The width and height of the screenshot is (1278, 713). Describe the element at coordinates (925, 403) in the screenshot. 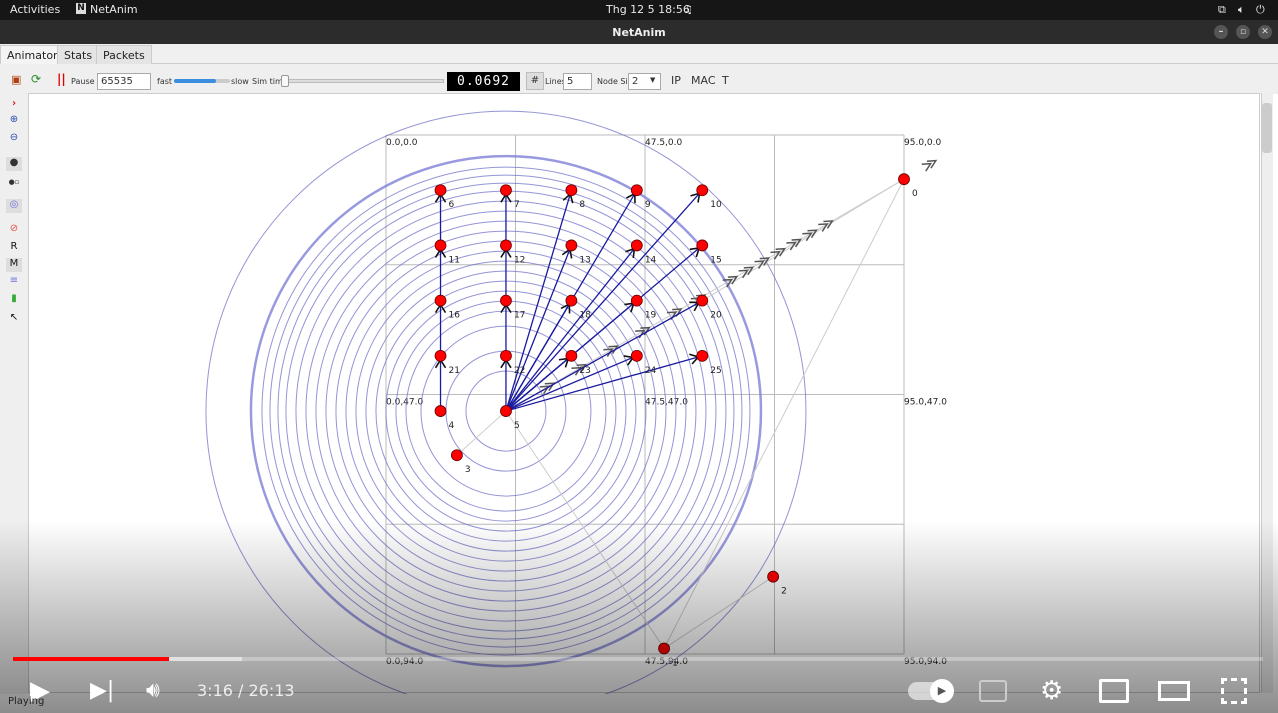

I see `grid-coordinate-label: 95.0,47.0` at that location.